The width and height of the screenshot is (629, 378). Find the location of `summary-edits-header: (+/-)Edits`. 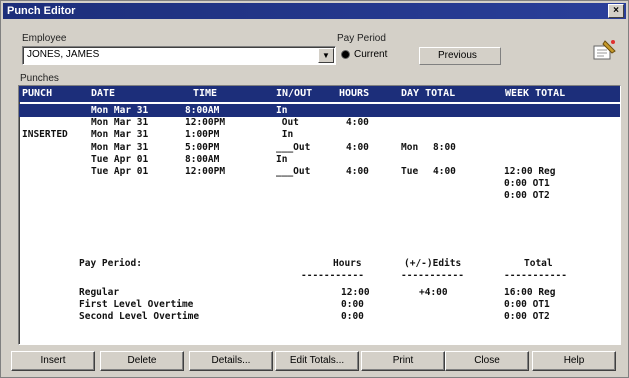

summary-edits-header: (+/-)Edits is located at coordinates (433, 263).